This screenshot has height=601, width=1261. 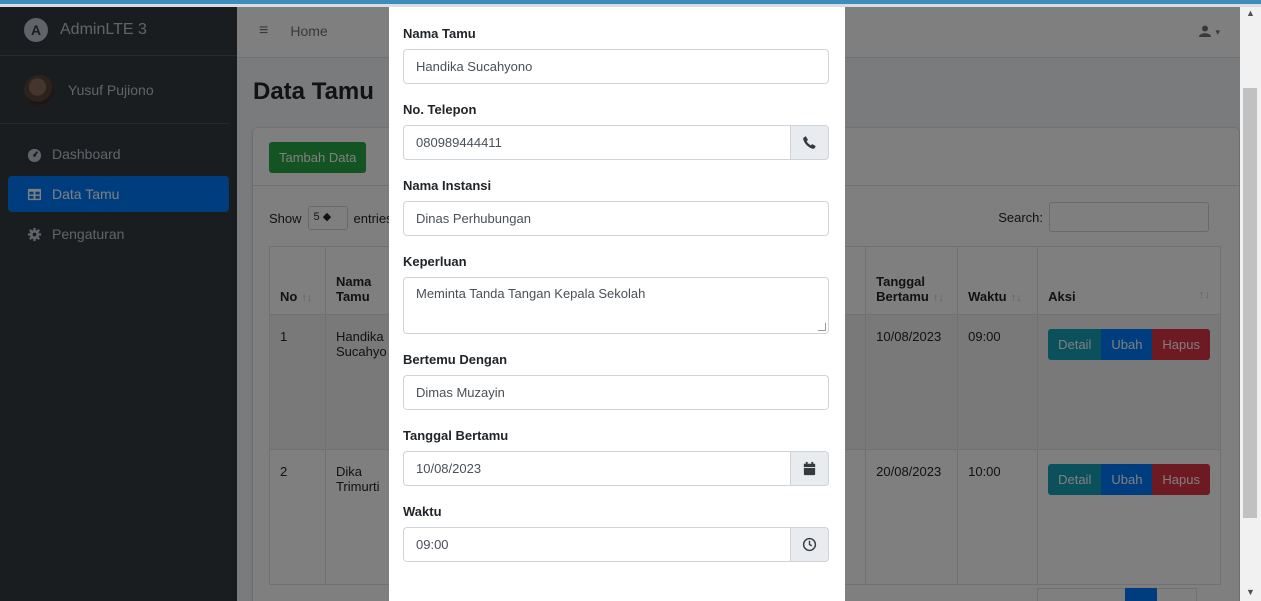 I want to click on field-nama-instansi: Nama Instansi Dinas Perhubungan, so click(x=616, y=205).